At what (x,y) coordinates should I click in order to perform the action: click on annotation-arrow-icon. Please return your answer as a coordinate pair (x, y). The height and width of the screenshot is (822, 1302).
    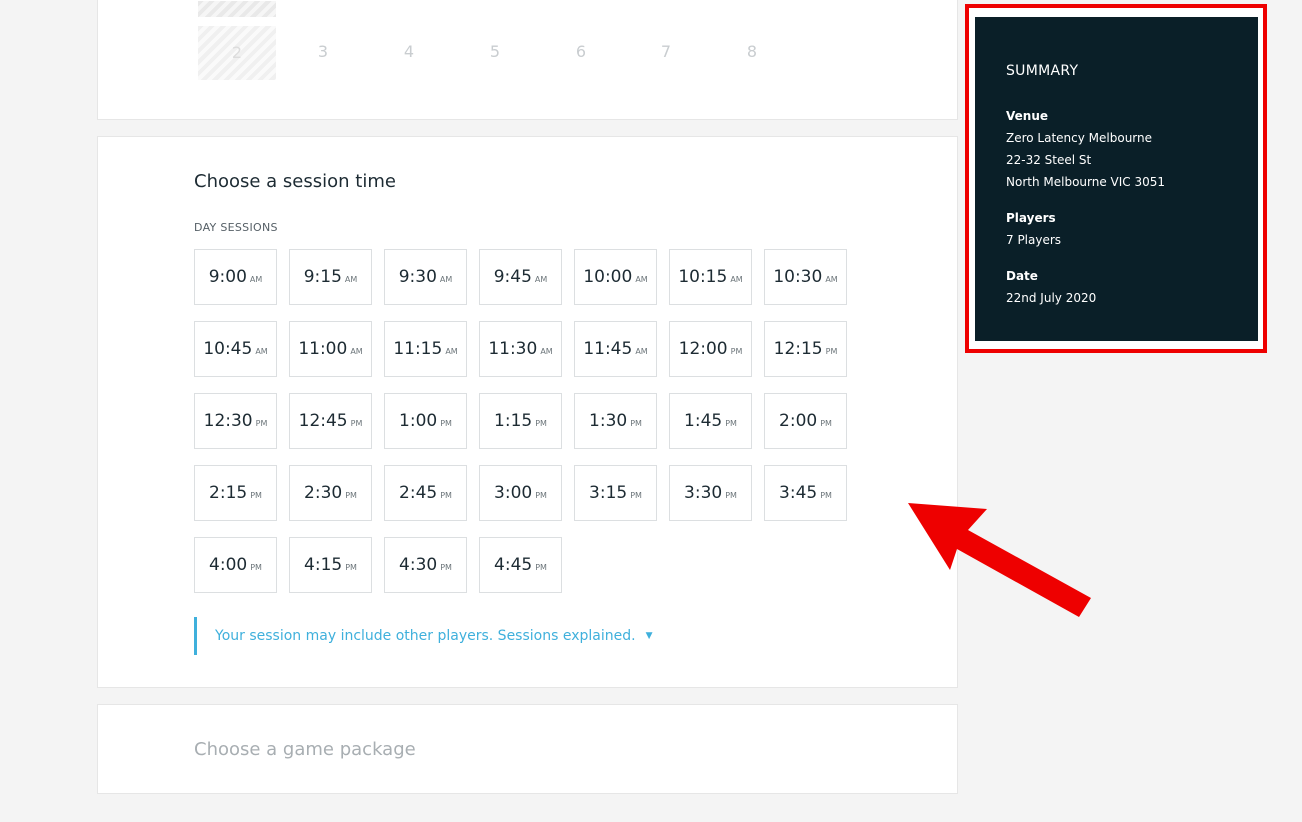
    Looking at the image, I should click on (999, 560).